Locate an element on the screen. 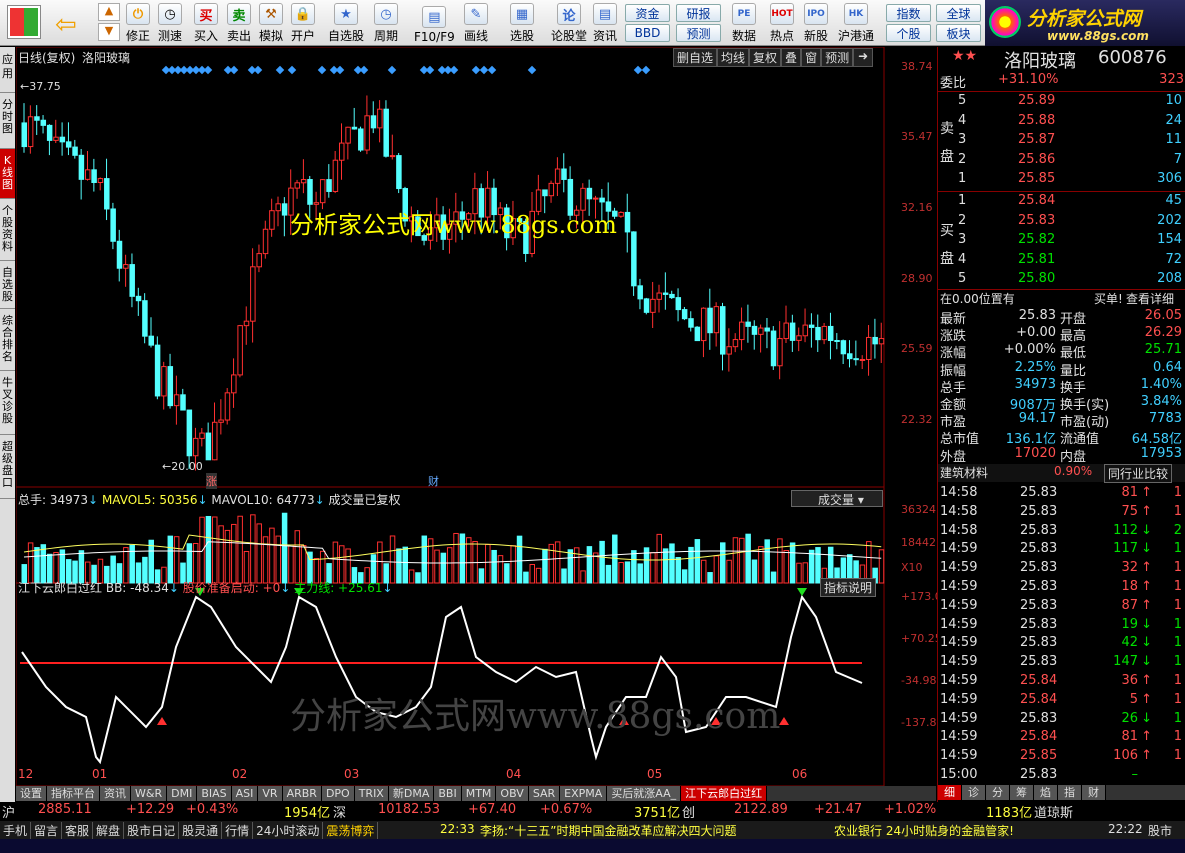  arrow-right-icon: ➜ is located at coordinates (863, 57).